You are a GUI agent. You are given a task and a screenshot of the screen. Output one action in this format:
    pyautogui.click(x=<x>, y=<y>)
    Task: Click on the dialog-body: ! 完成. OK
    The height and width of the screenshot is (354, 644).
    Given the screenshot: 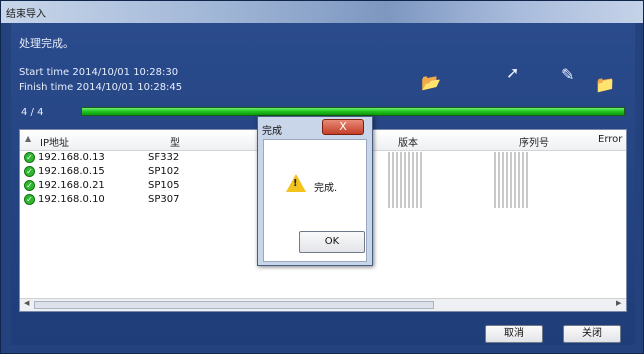 What is the action you would take?
    pyautogui.click(x=315, y=200)
    